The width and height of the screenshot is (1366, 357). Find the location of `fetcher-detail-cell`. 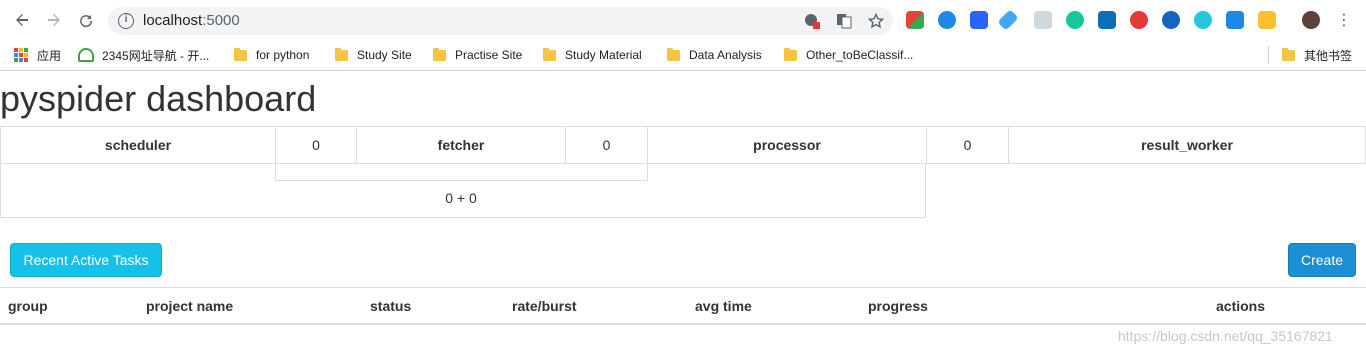

fetcher-detail-cell is located at coordinates (461, 172).